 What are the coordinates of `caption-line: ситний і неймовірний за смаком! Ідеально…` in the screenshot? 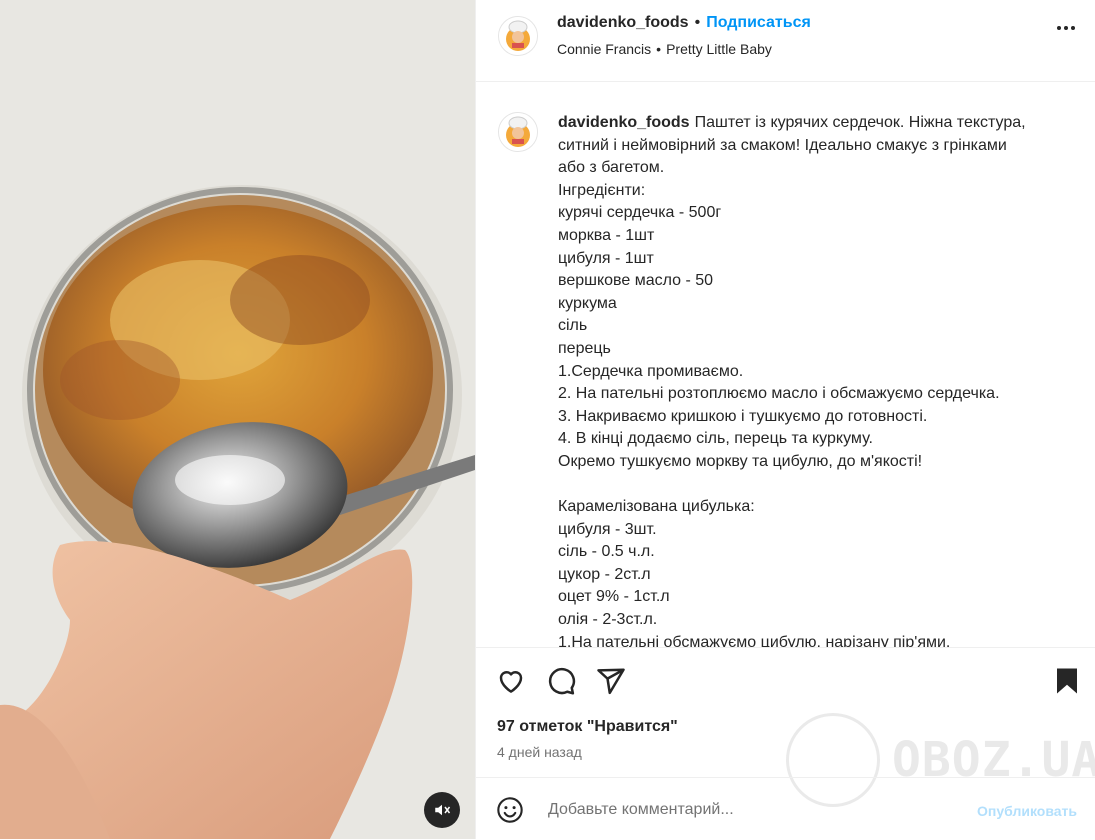 It's located at (782, 145).